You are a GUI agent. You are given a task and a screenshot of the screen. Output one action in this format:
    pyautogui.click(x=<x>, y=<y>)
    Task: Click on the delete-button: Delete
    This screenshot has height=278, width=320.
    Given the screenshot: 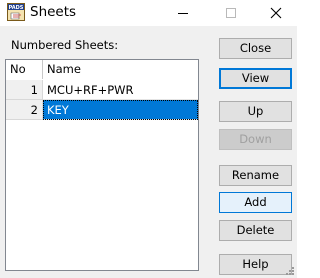 What is the action you would take?
    pyautogui.click(x=255, y=230)
    